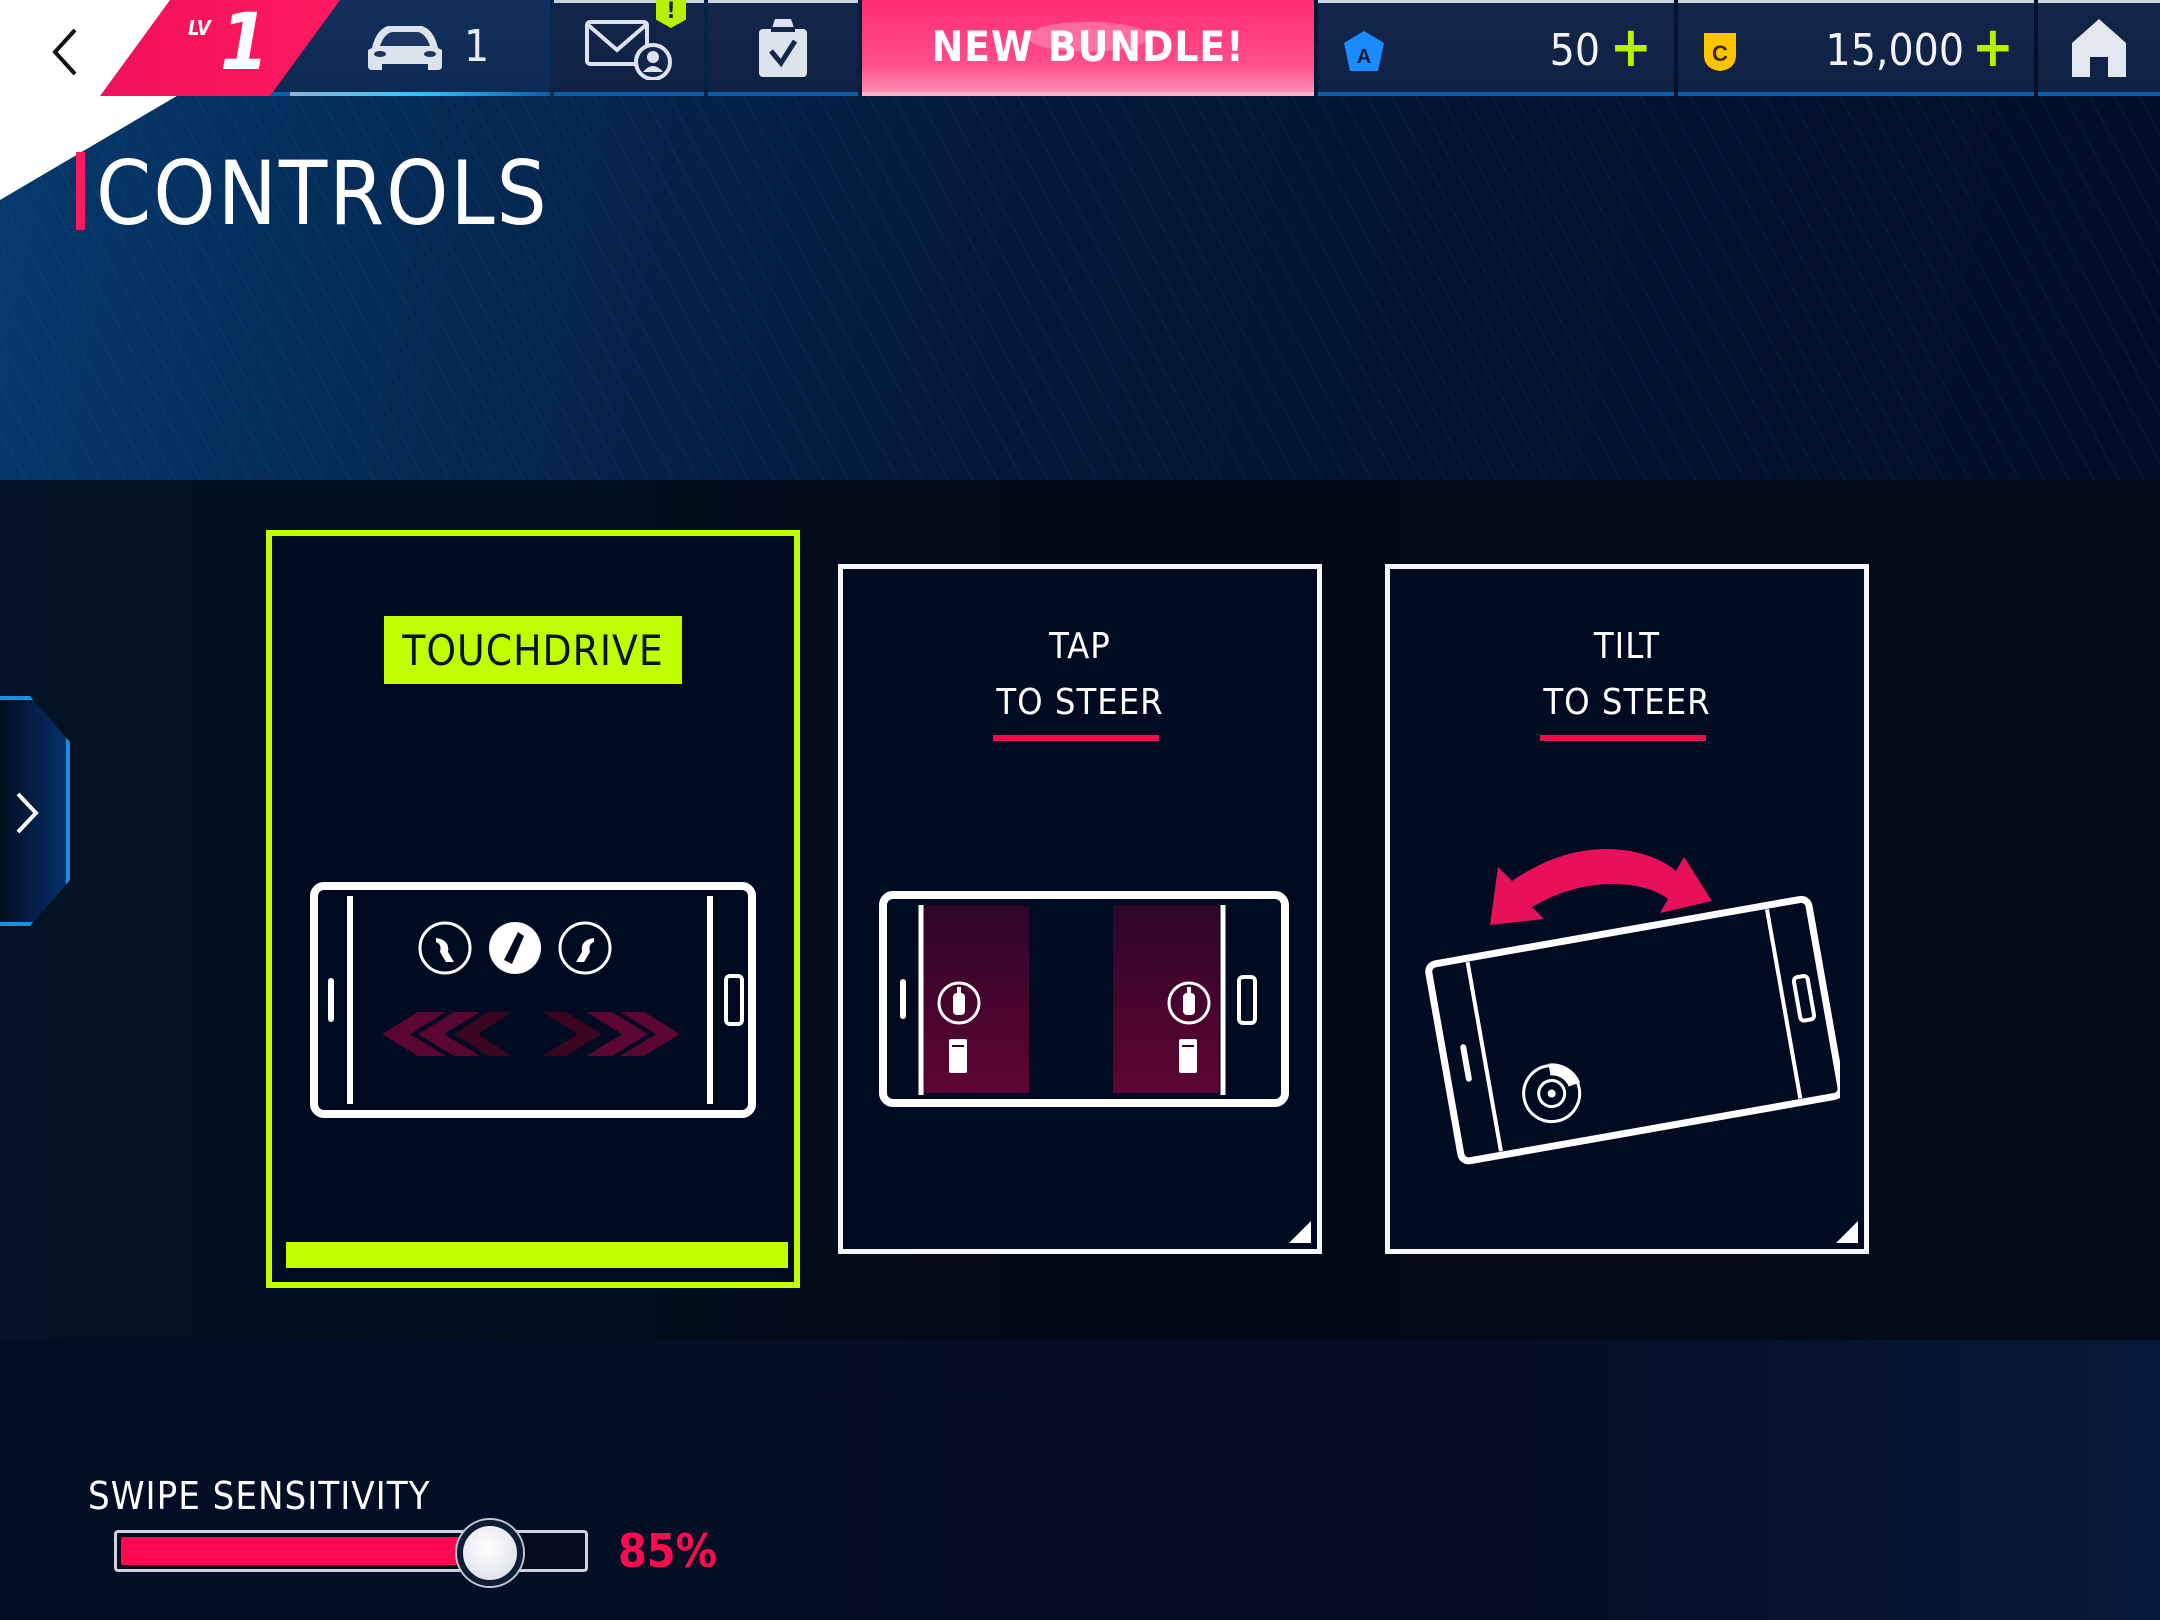 This screenshot has height=1620, width=2160. What do you see at coordinates (628, 49) in the screenshot?
I see `mail-profile-icon` at bounding box center [628, 49].